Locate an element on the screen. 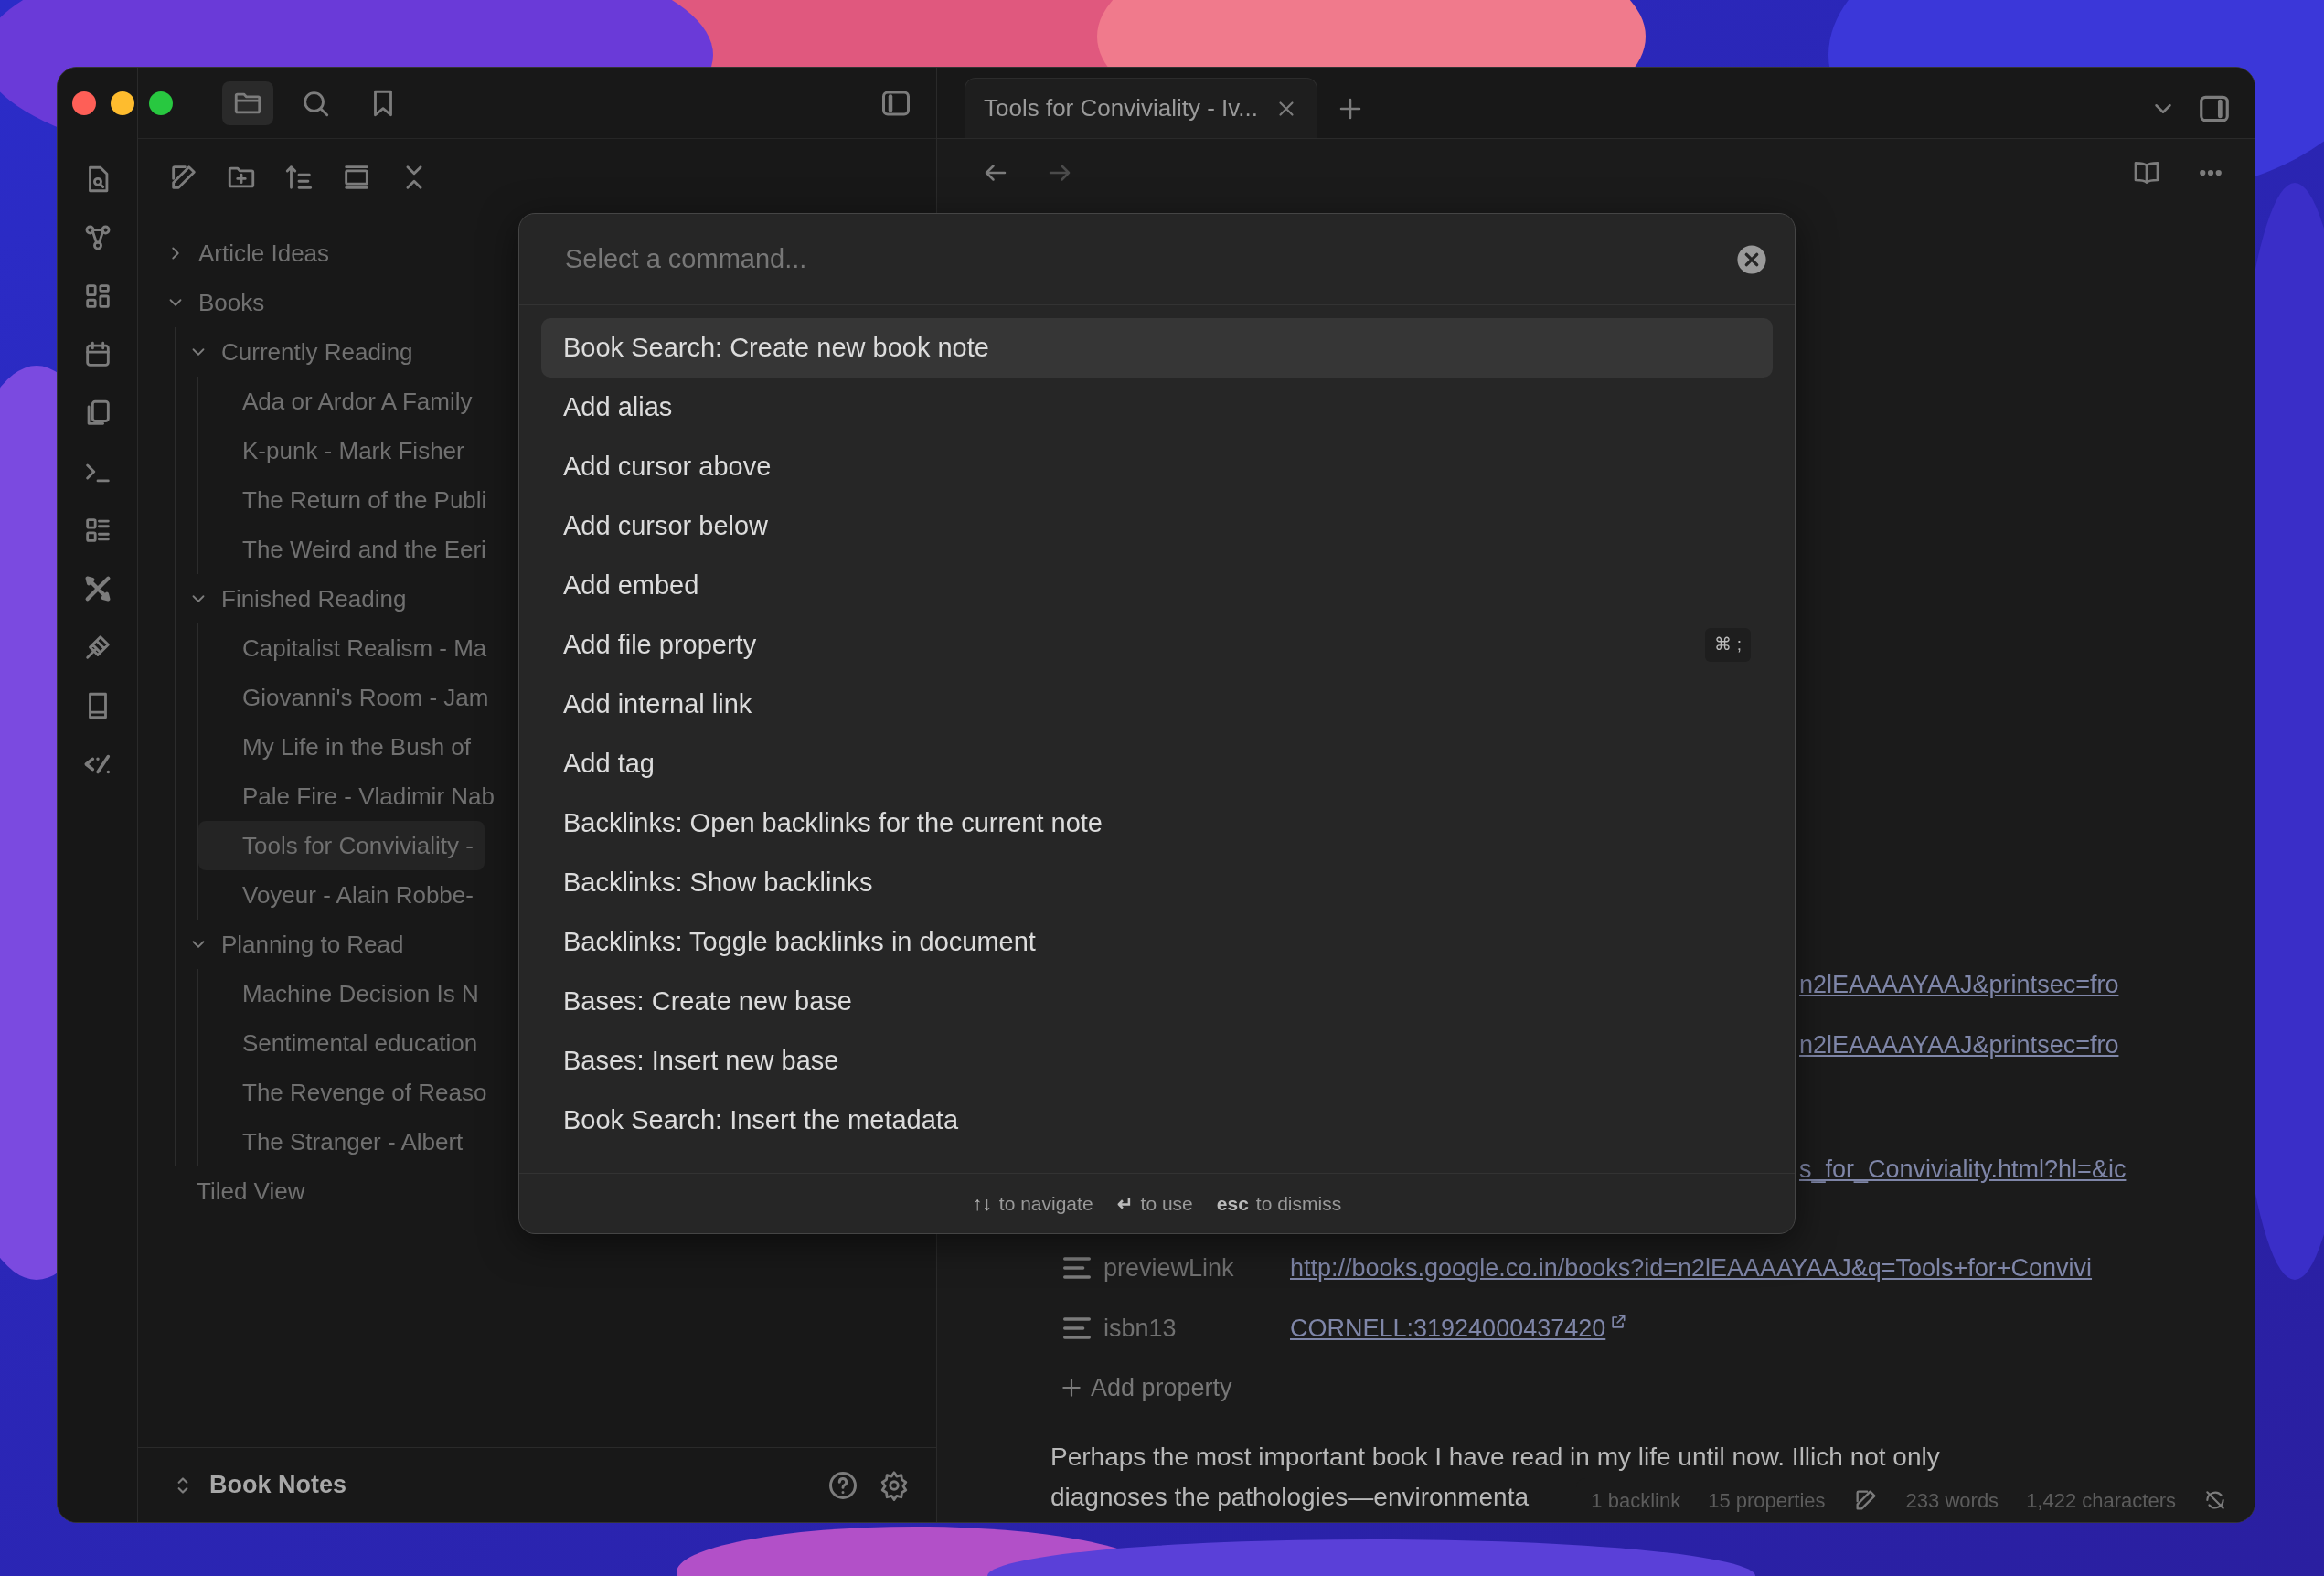 The image size is (2324, 1576). status-text: 1 backlink is located at coordinates (1636, 1500).